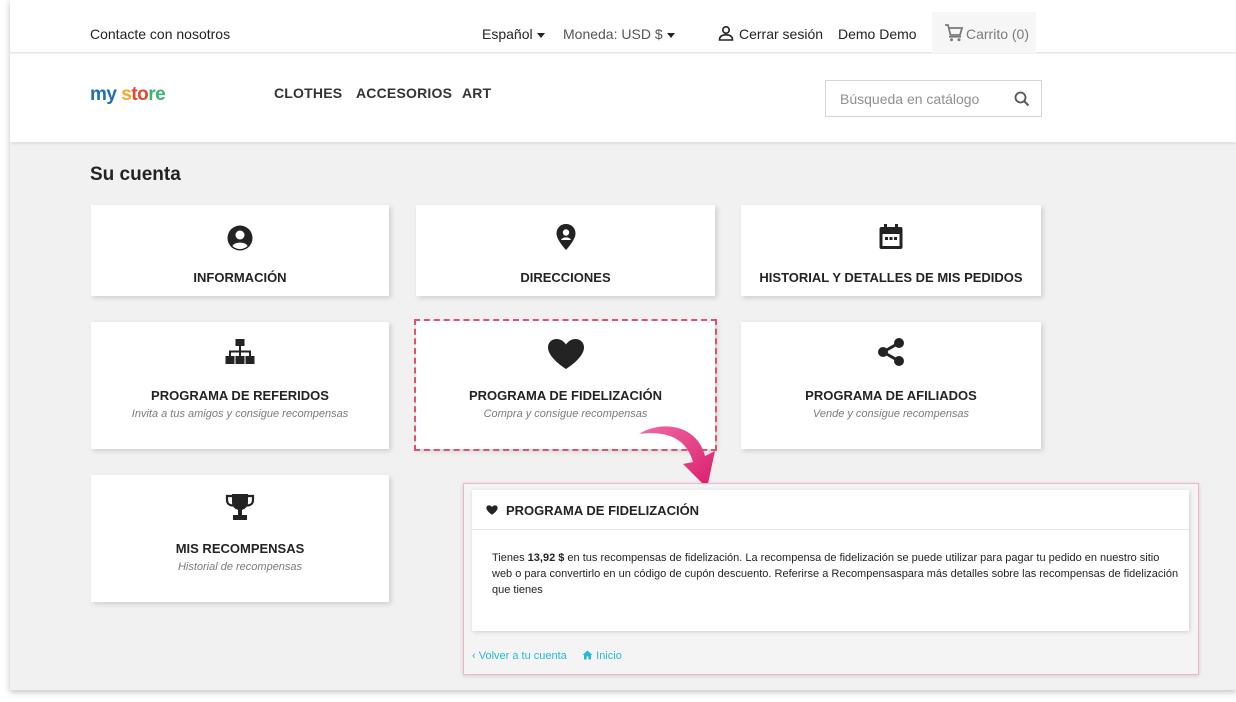 This screenshot has height=702, width=1236. Describe the element at coordinates (308, 93) in the screenshot. I see `nav-clothes: CLOTHES` at that location.